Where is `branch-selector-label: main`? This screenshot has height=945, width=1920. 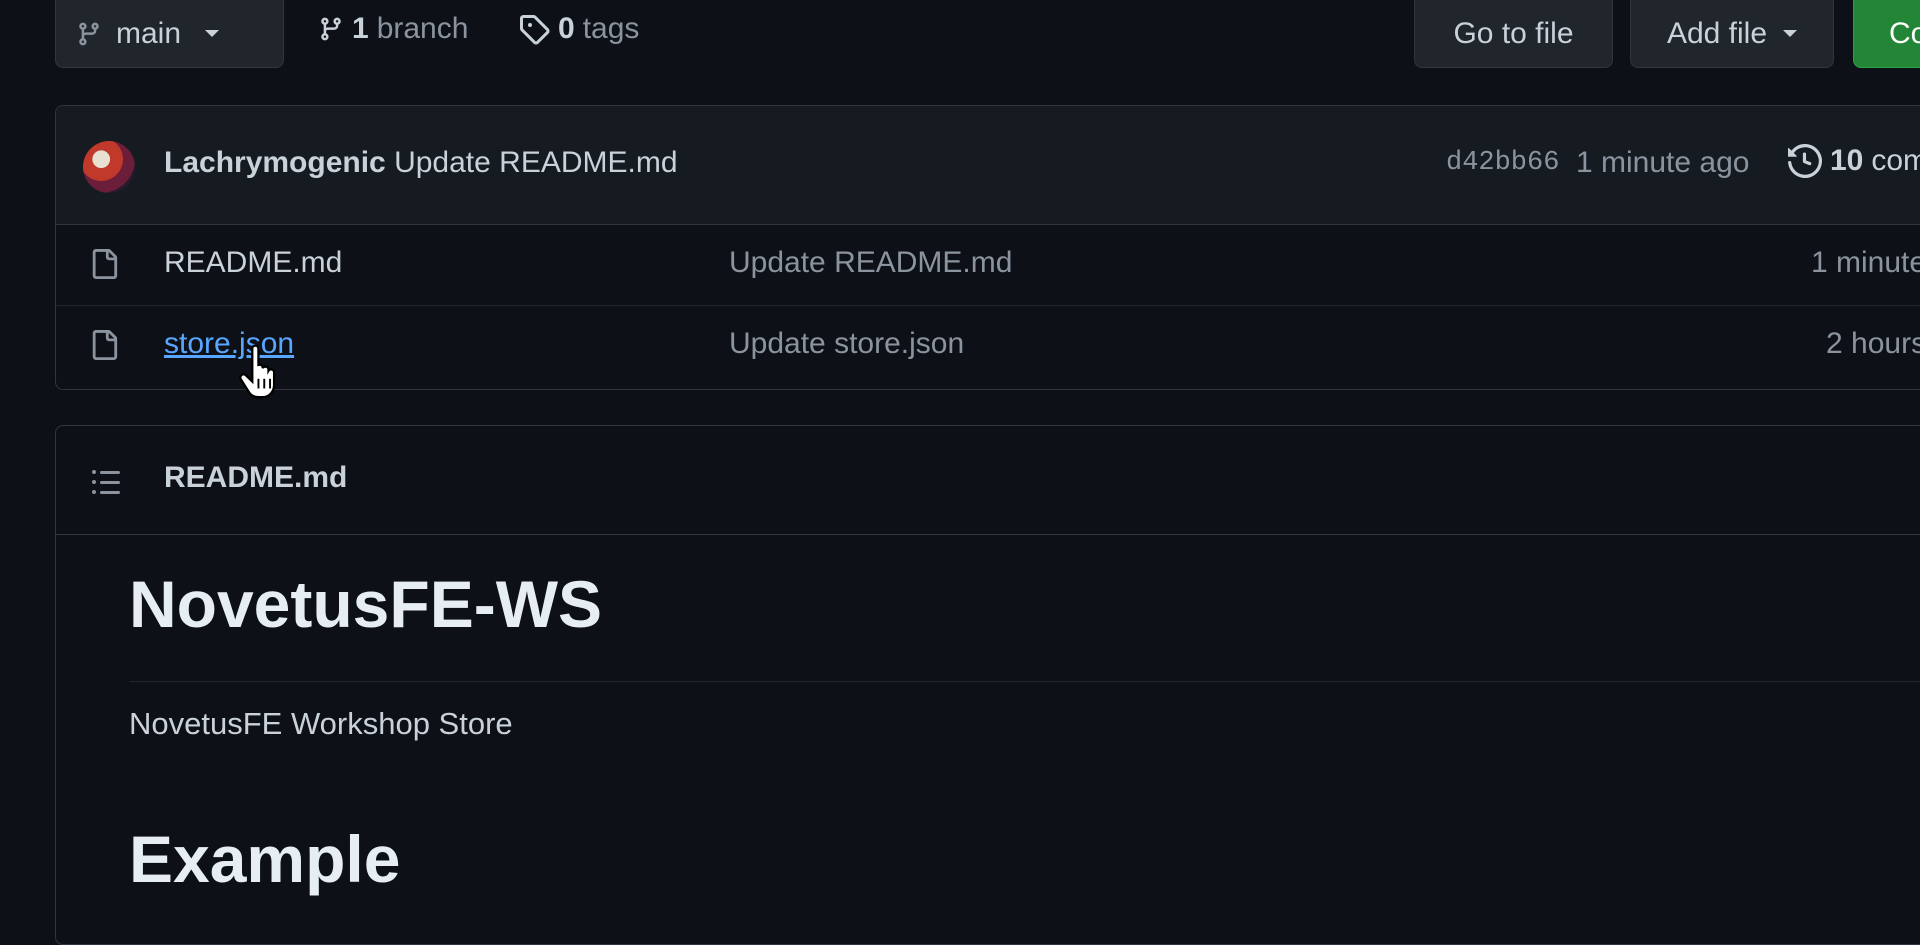
branch-selector-label: main is located at coordinates (149, 33).